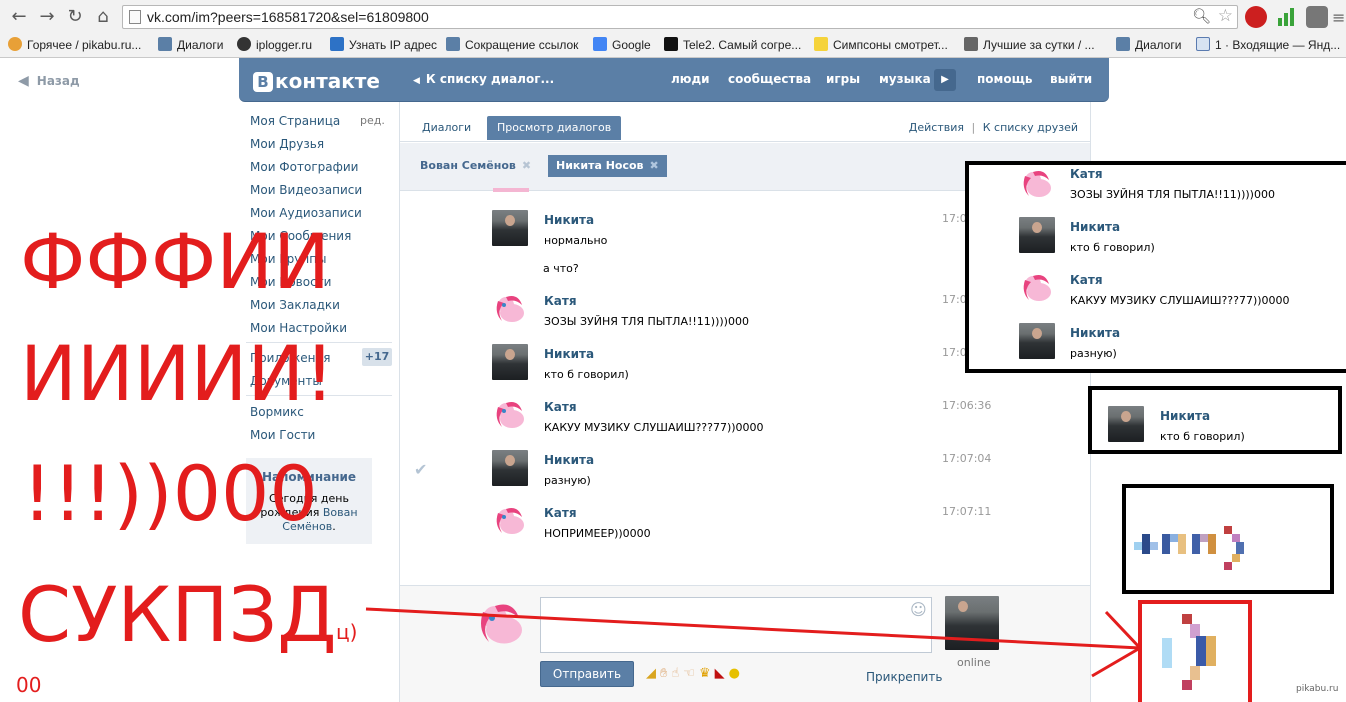 The image size is (1346, 702). What do you see at coordinates (282, 435) in the screenshot?
I see `menu-guests: Мои Гости` at bounding box center [282, 435].